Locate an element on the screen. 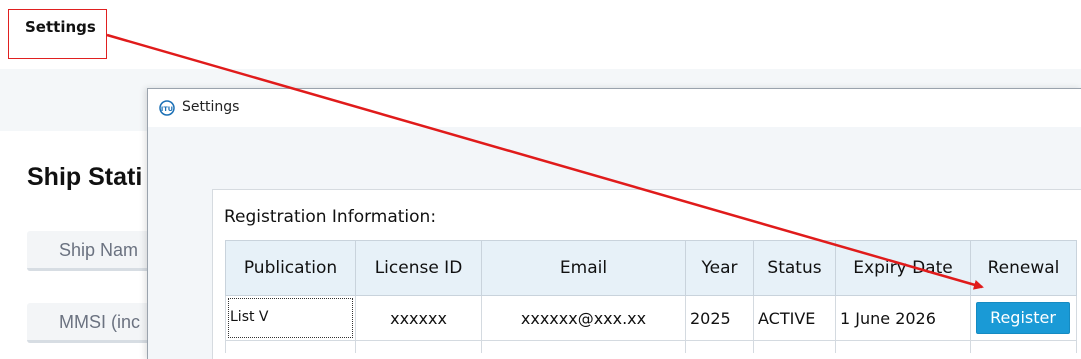 This screenshot has width=1081, height=359. publication-value: List V is located at coordinates (290, 318).